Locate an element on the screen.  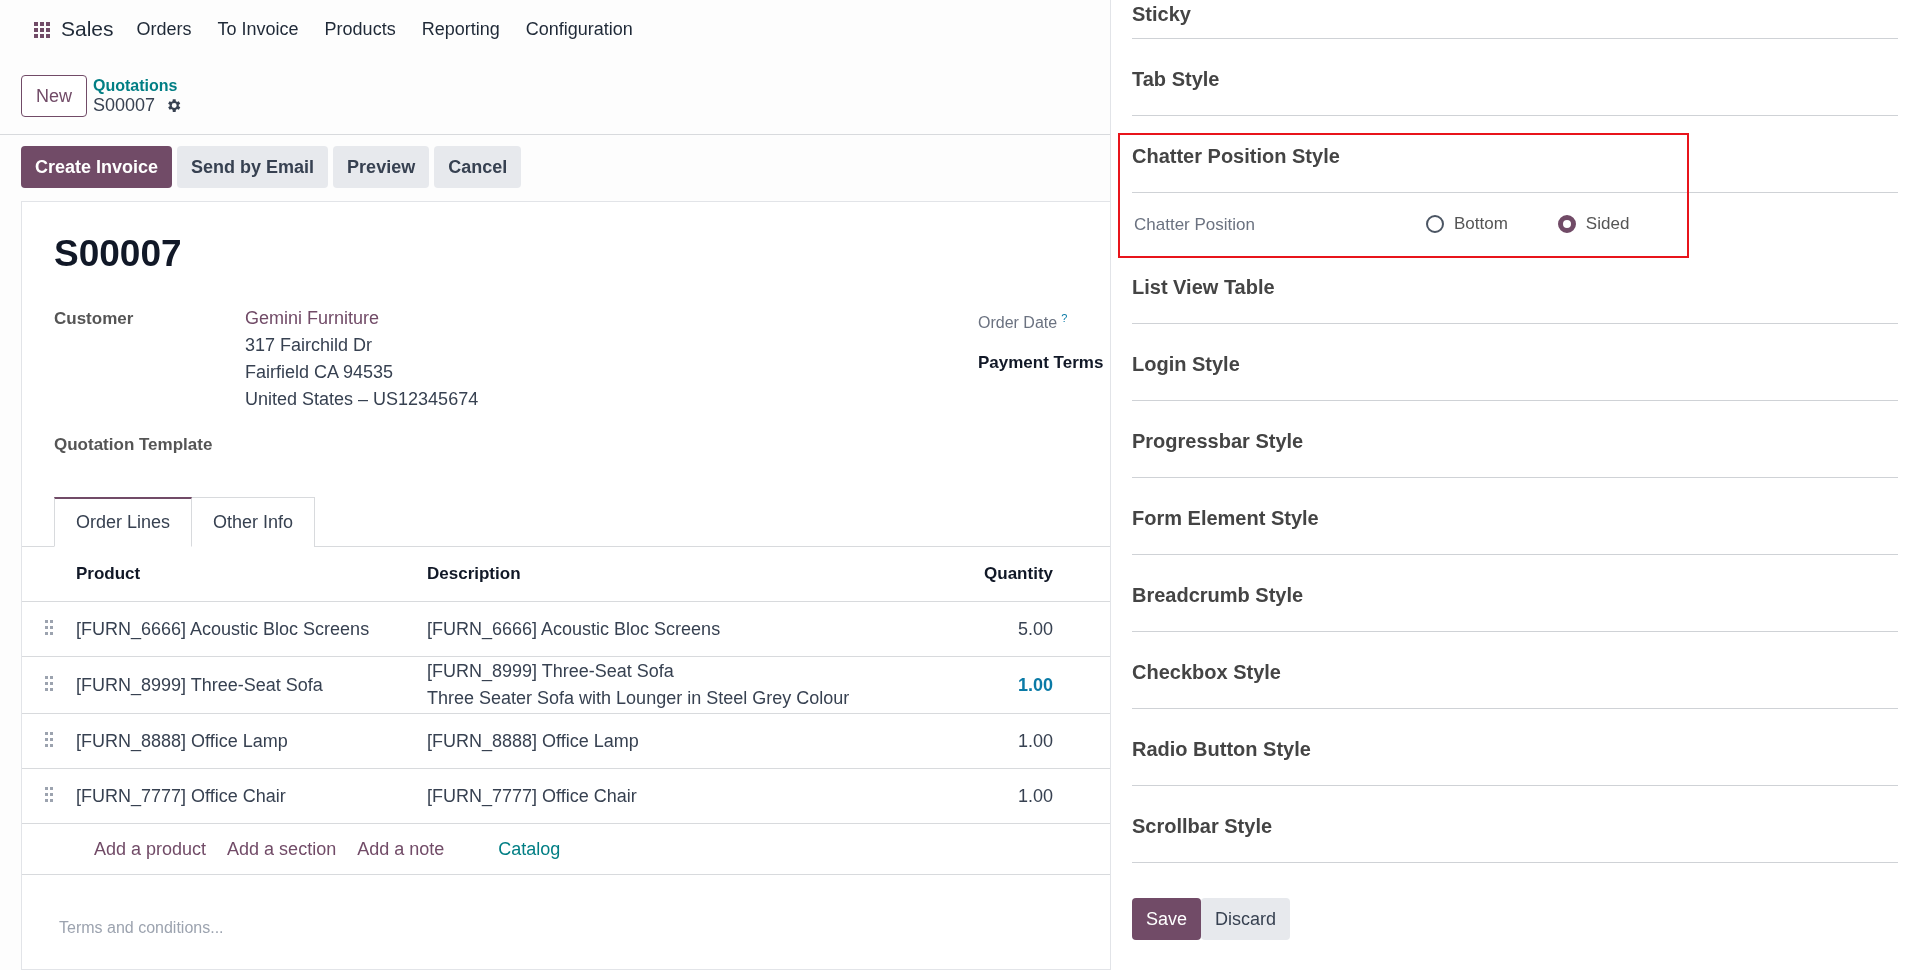
section-heading: Chatter Position Style is located at coordinates (1515, 154).